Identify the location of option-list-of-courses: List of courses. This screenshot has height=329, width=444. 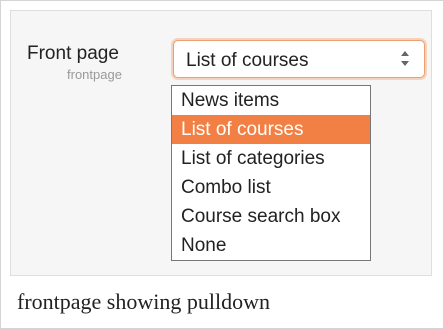
(271, 129).